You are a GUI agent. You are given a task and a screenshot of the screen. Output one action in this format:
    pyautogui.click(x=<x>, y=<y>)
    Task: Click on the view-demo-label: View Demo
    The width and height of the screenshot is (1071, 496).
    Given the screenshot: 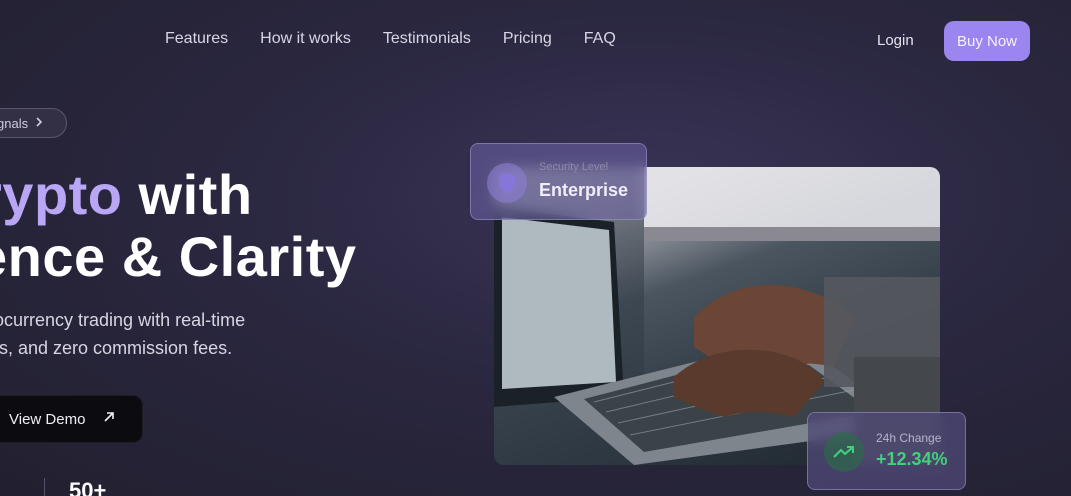 What is the action you would take?
    pyautogui.click(x=47, y=419)
    